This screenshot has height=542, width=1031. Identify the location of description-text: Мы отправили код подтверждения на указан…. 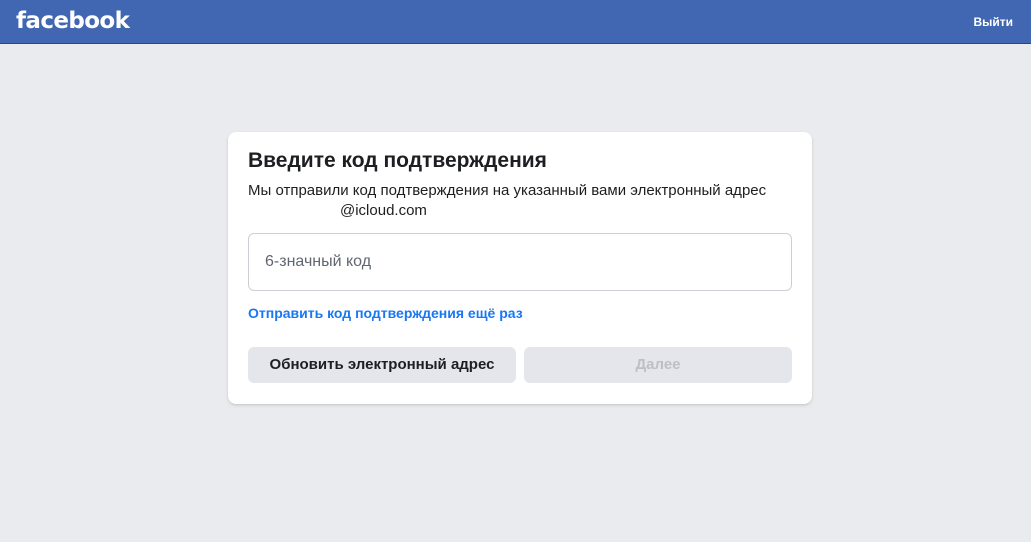
(507, 190).